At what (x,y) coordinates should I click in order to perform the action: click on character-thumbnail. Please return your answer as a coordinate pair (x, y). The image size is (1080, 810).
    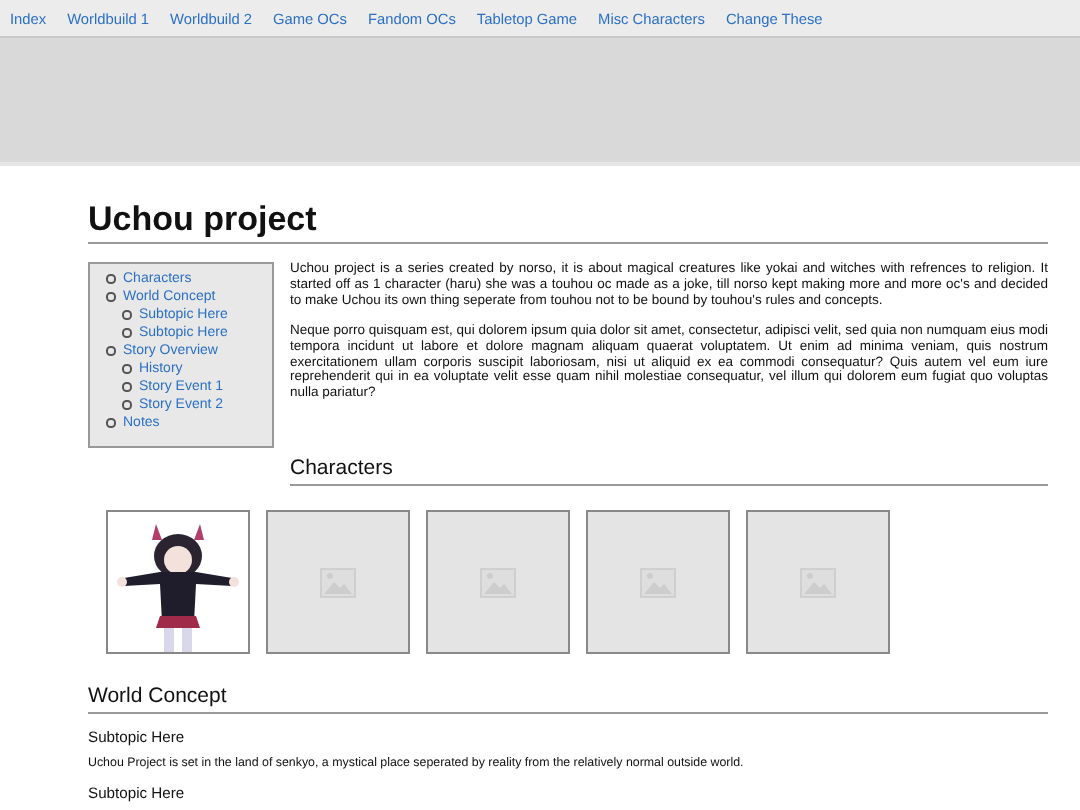
    Looking at the image, I should click on (178, 582).